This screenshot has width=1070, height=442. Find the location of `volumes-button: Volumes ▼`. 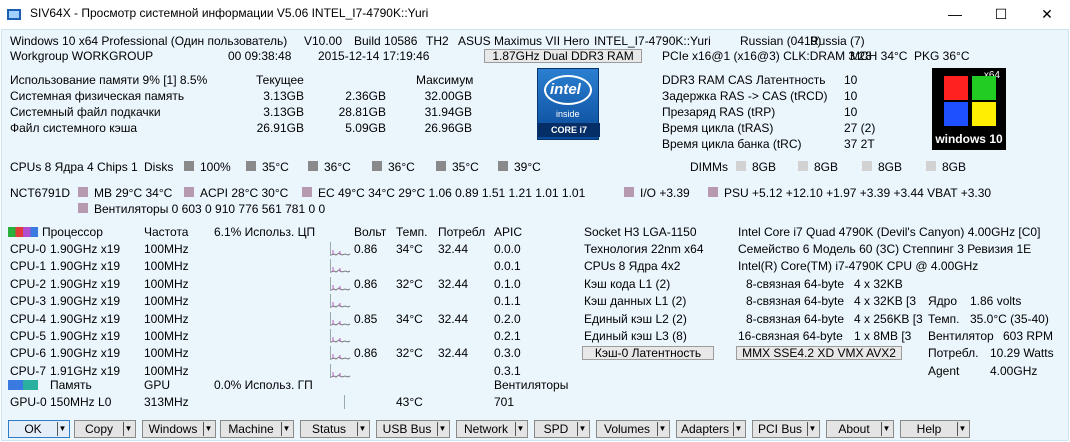

volumes-button: Volumes ▼ is located at coordinates (633, 429).